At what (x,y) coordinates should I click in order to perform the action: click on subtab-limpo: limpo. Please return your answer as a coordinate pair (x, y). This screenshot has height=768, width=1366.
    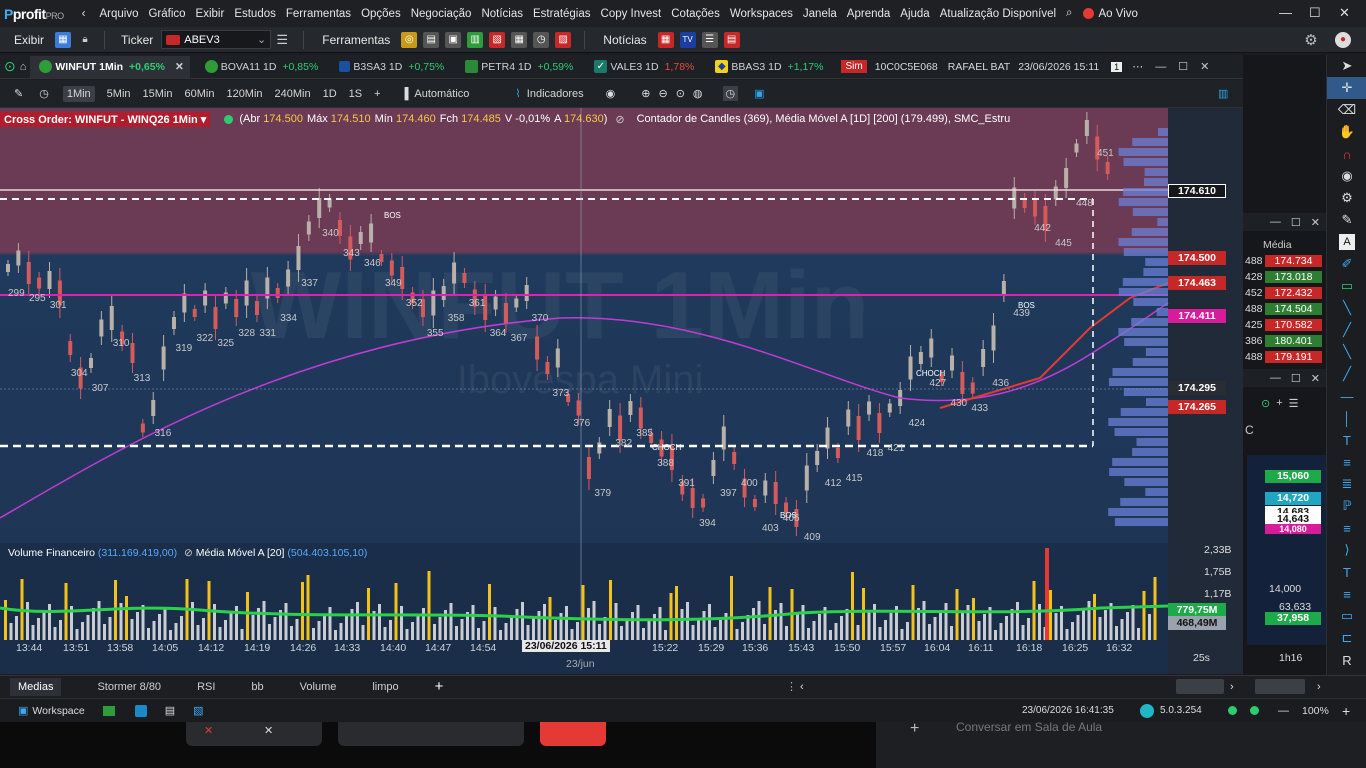
    Looking at the image, I should click on (385, 687).